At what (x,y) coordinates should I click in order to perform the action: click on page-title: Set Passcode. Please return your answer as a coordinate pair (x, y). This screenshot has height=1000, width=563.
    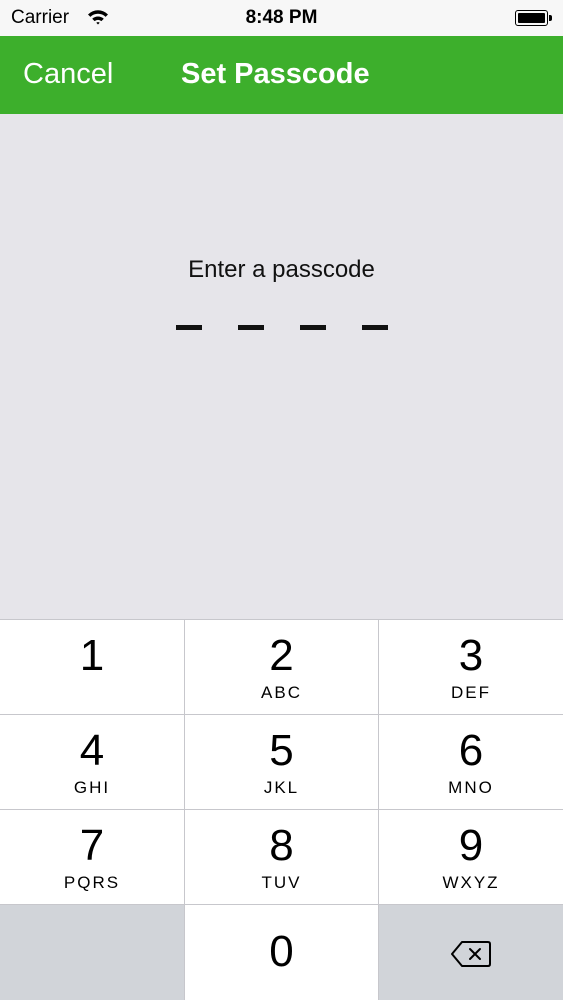
    Looking at the image, I should click on (275, 74).